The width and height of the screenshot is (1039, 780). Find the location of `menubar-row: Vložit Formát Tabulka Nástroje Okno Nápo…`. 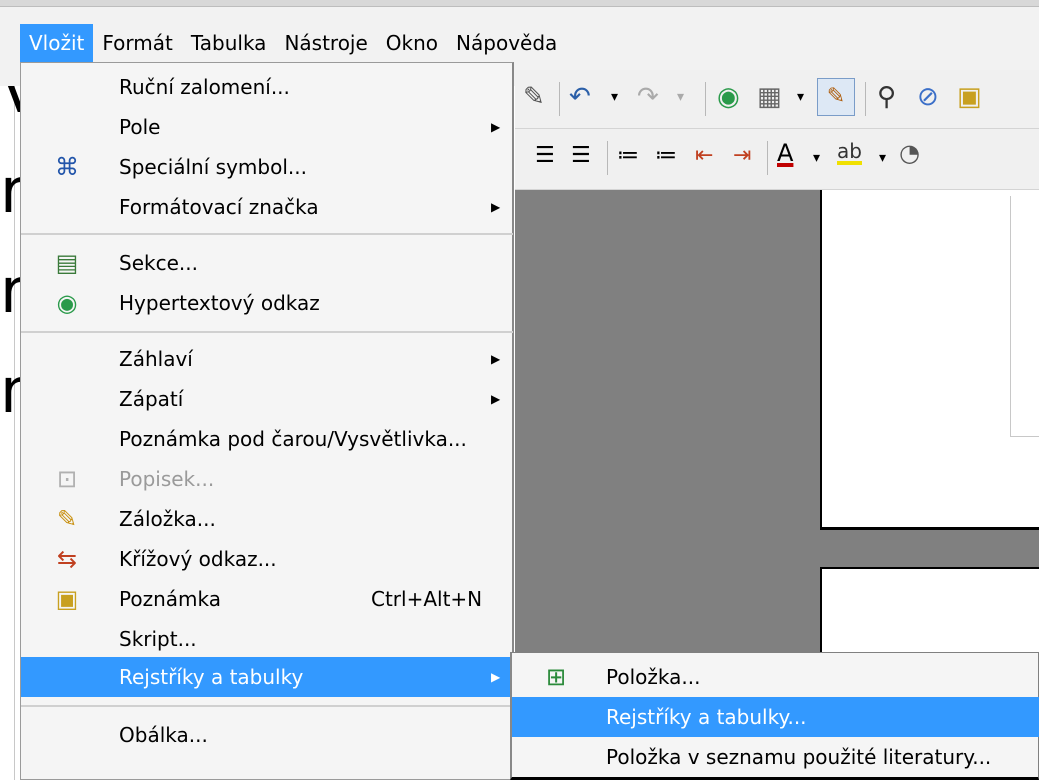

menubar-row: Vložit Formát Tabulka Nástroje Okno Nápo… is located at coordinates (293, 43).